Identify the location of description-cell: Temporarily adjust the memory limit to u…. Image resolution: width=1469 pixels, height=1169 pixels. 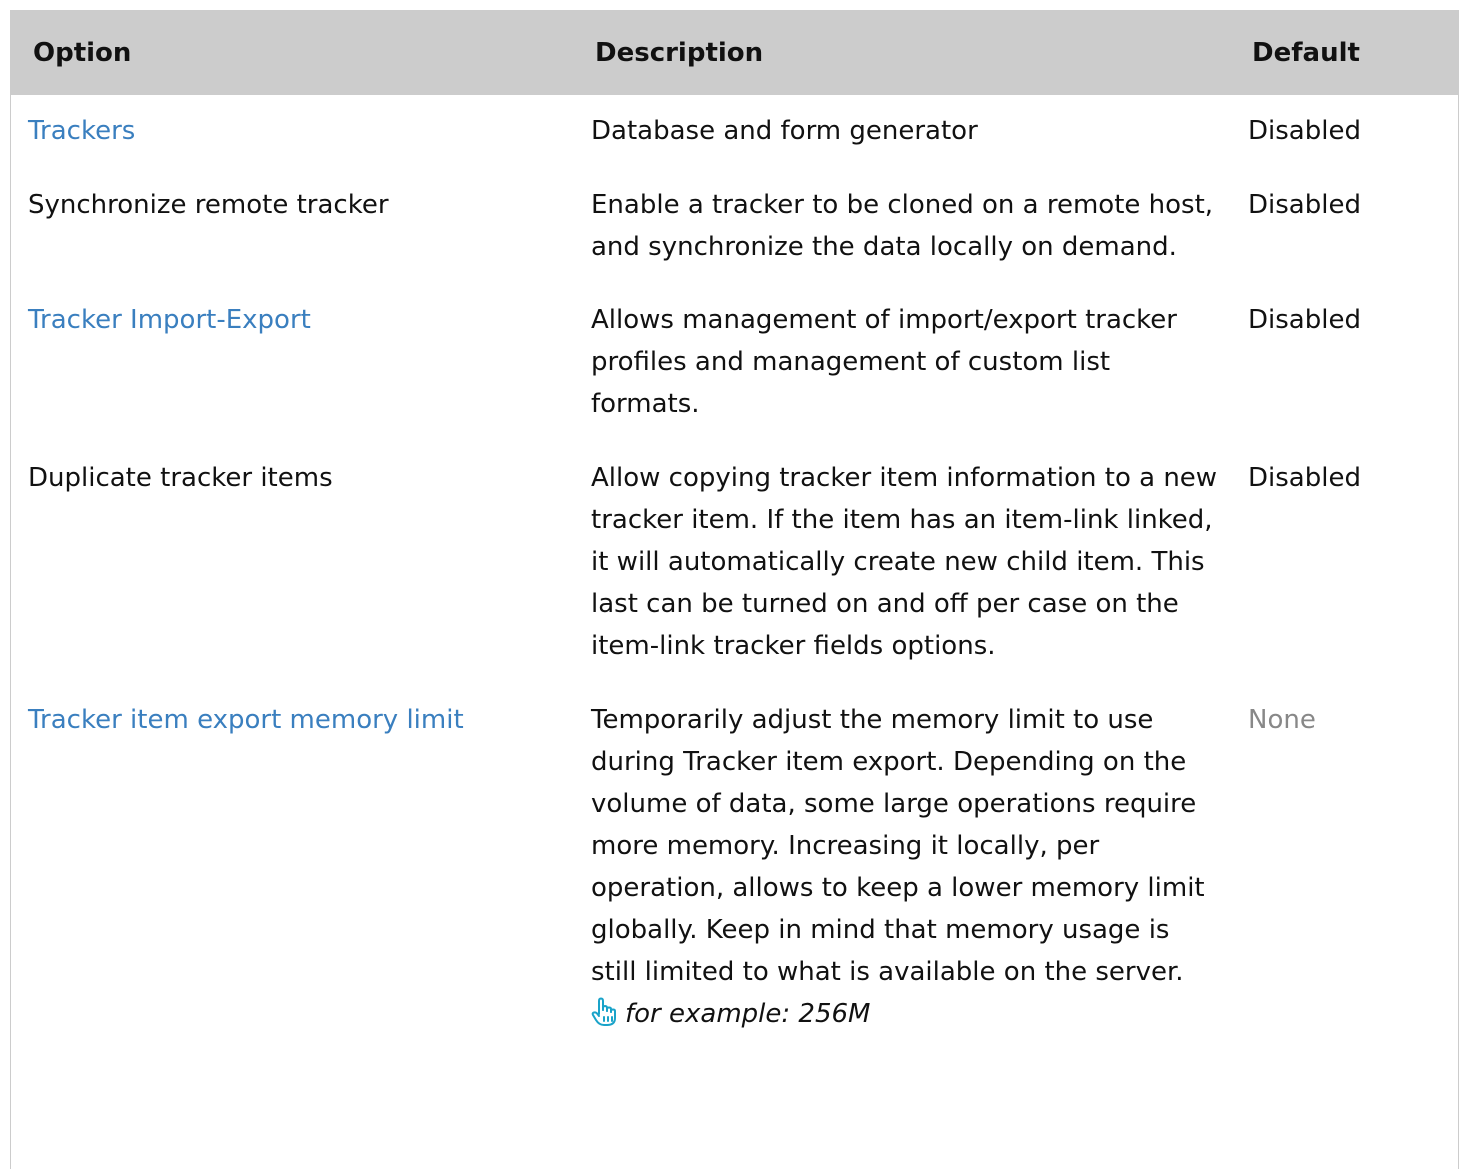
(902, 859).